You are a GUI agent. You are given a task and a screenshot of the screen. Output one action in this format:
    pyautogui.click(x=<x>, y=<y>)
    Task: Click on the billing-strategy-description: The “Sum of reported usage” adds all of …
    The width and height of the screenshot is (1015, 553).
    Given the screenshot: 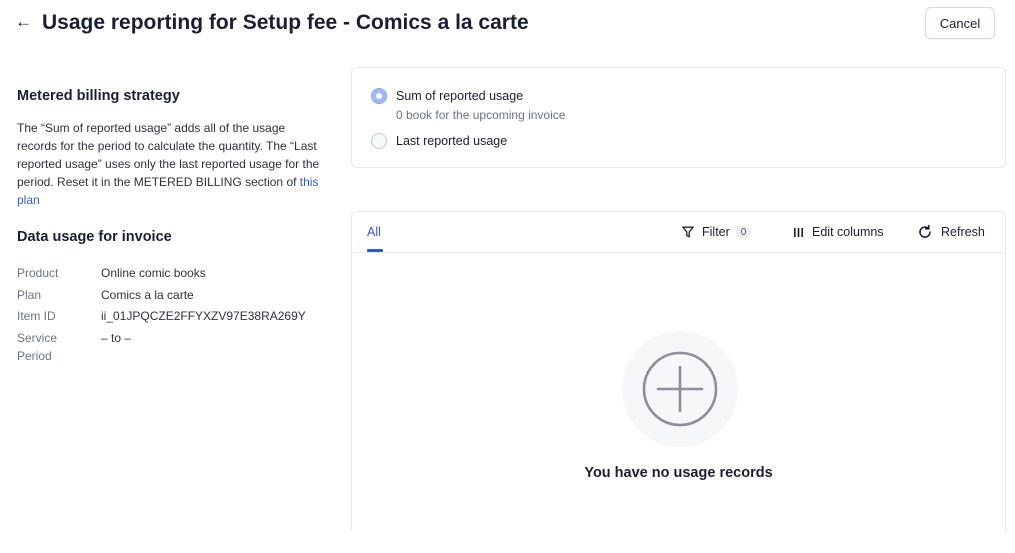 What is the action you would take?
    pyautogui.click(x=169, y=164)
    